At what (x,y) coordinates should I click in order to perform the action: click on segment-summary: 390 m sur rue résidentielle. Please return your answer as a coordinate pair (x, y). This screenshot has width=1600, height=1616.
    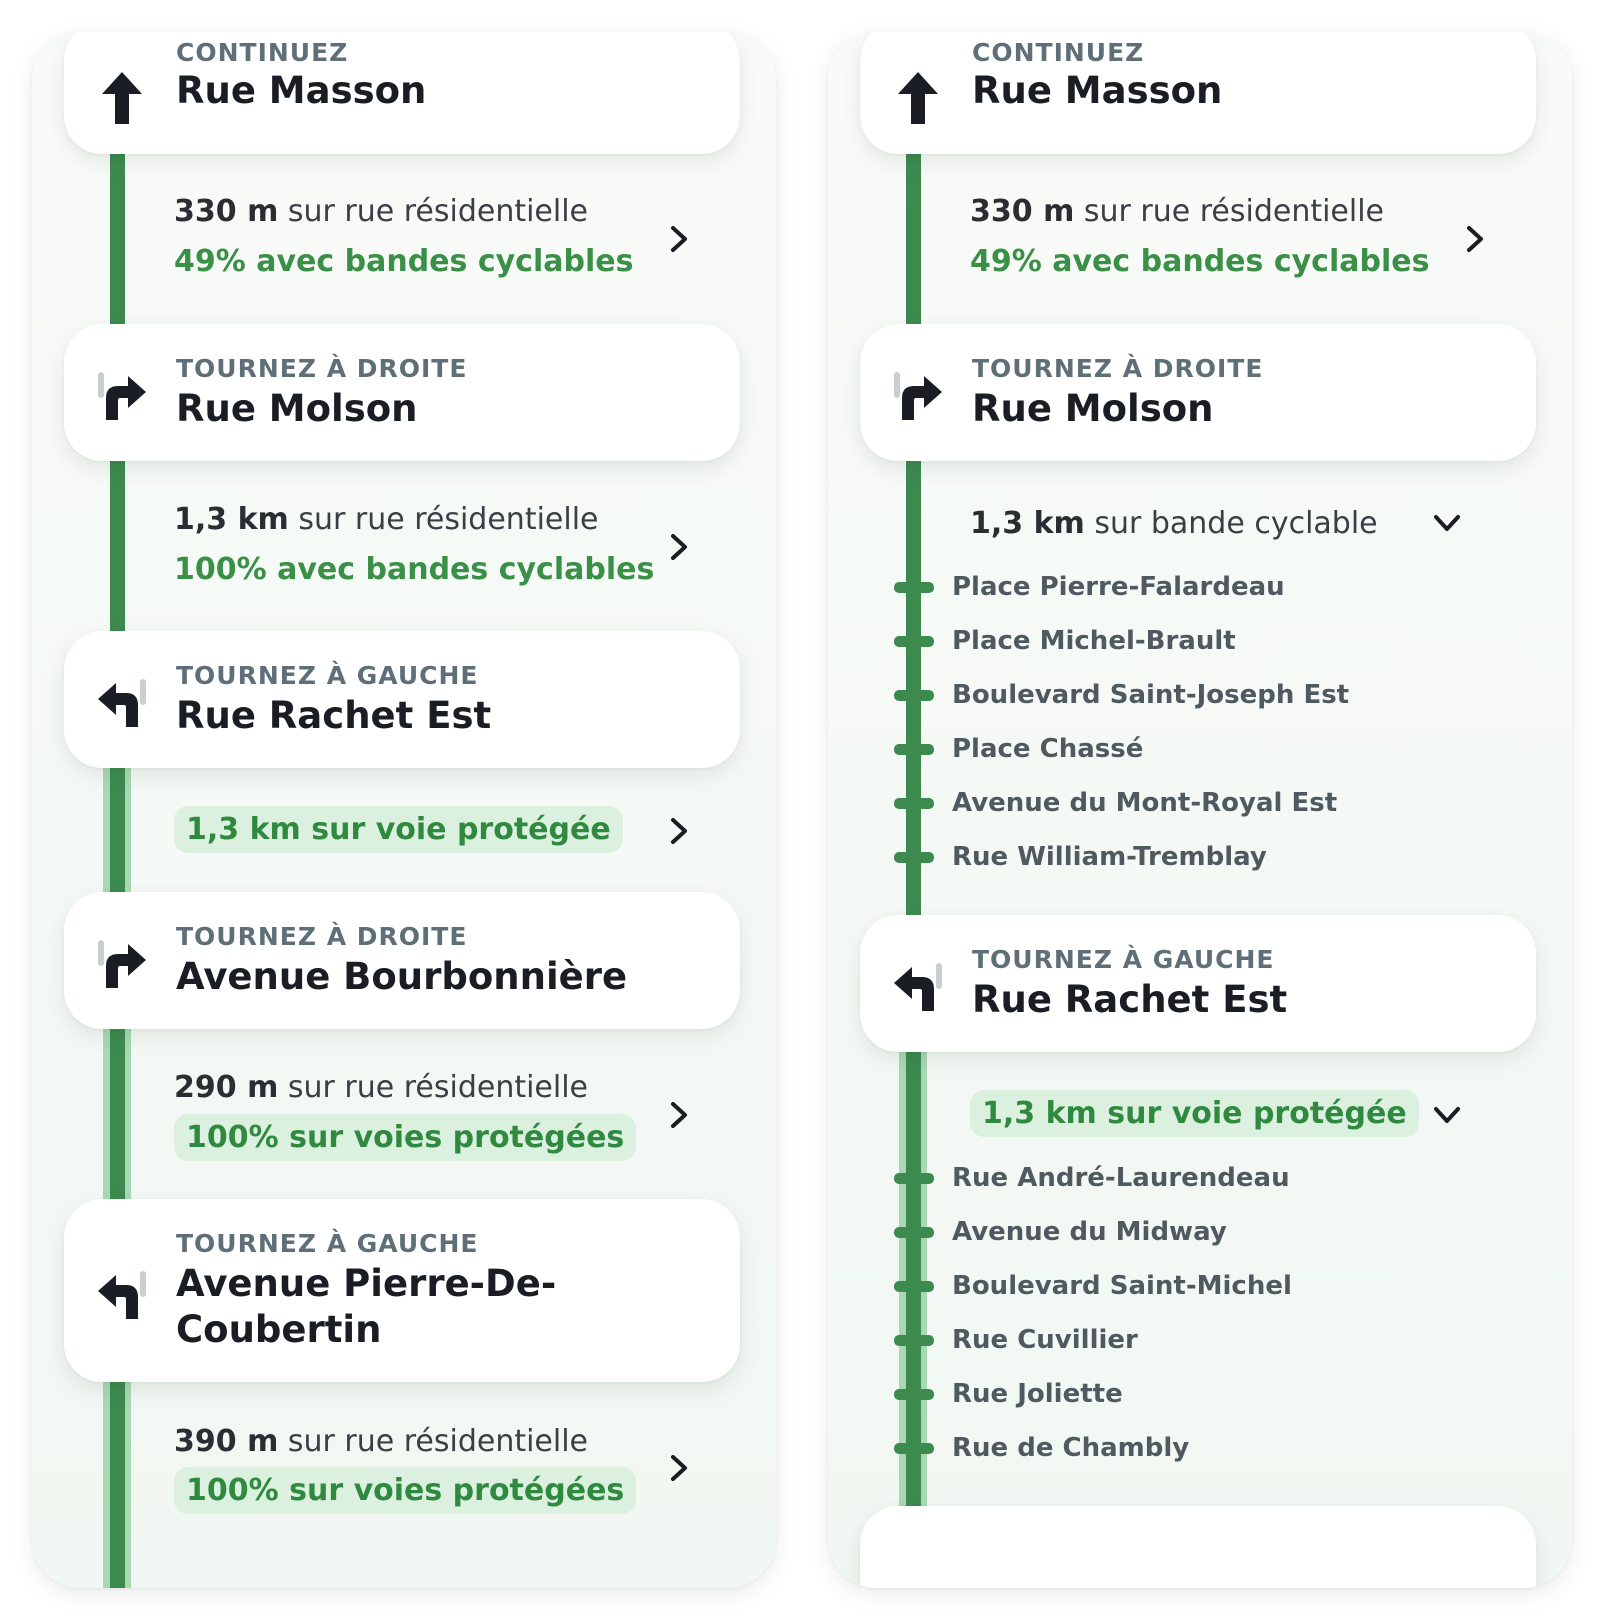
    Looking at the image, I should click on (381, 1441).